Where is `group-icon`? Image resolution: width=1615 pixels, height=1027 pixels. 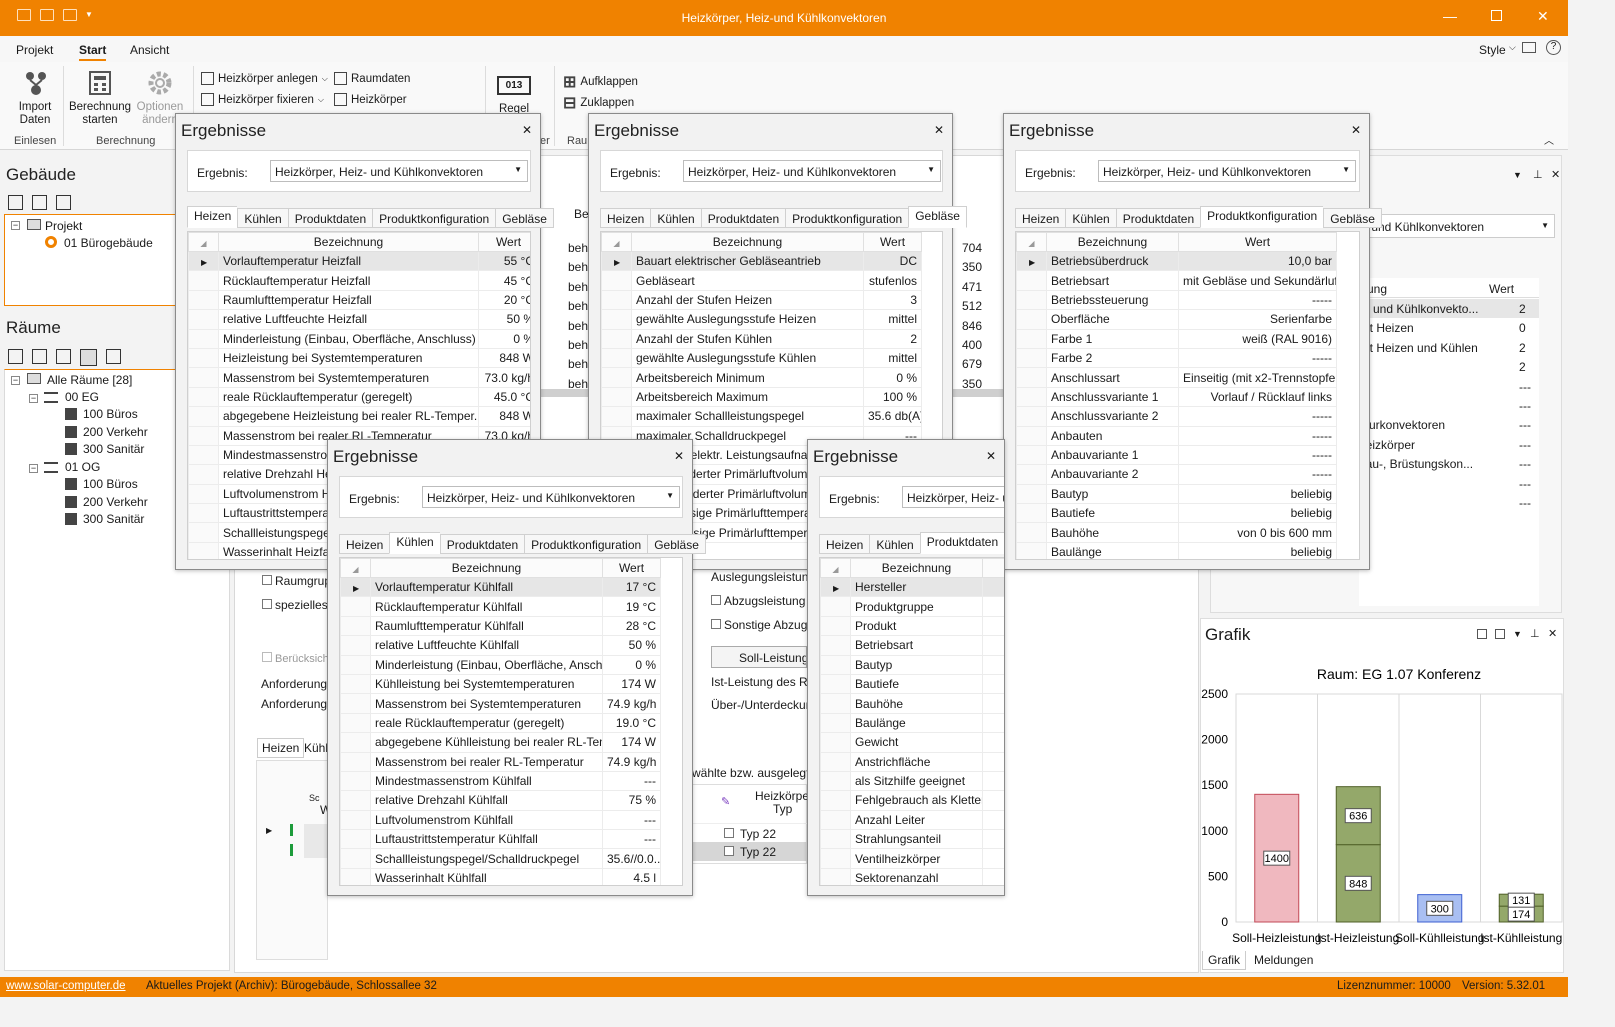 group-icon is located at coordinates (113, 356).